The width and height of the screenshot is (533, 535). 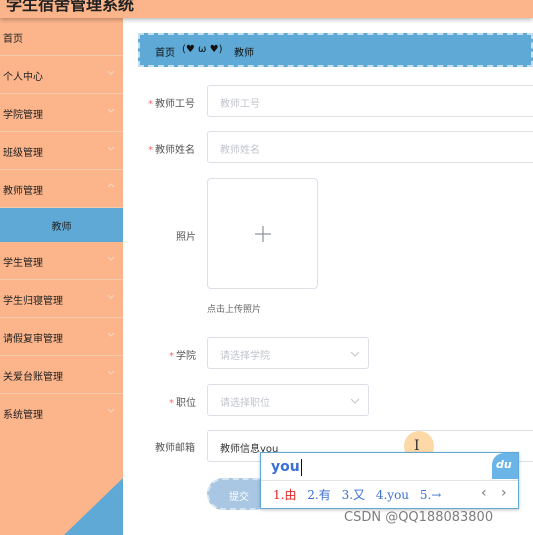 What do you see at coordinates (288, 353) in the screenshot?
I see `college-select: 请选择学院` at bounding box center [288, 353].